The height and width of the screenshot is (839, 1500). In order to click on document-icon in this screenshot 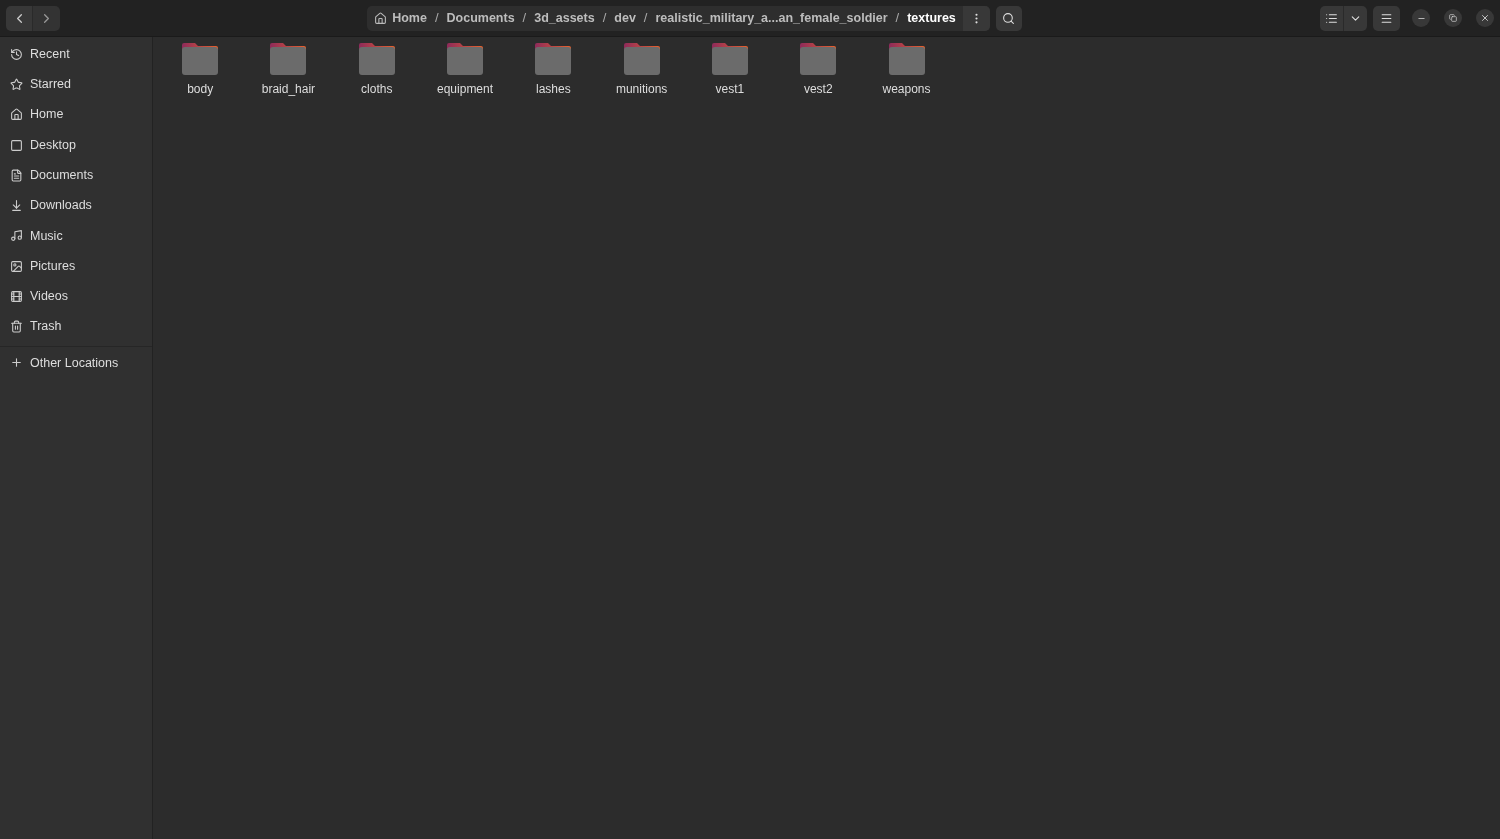, I will do `click(16, 175)`.